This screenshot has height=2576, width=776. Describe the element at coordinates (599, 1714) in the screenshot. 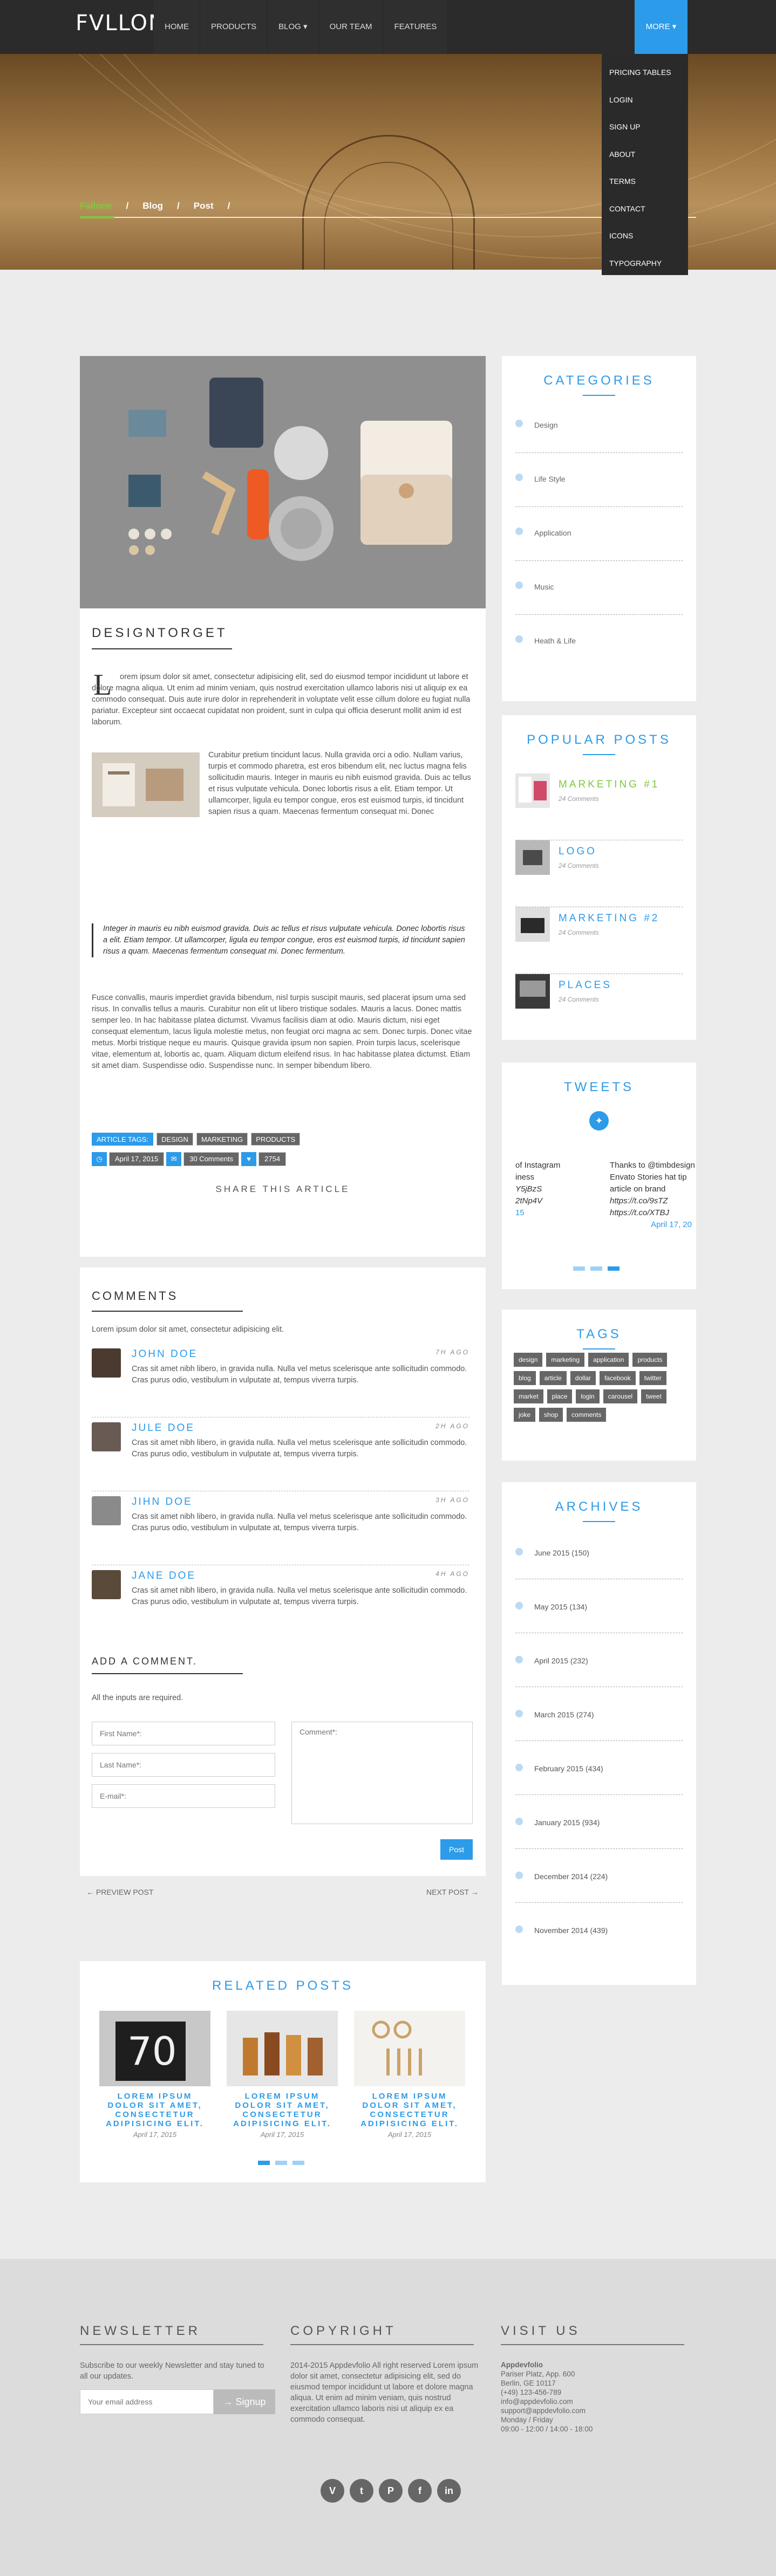

I see `archive-item: March 2015 (274)` at that location.